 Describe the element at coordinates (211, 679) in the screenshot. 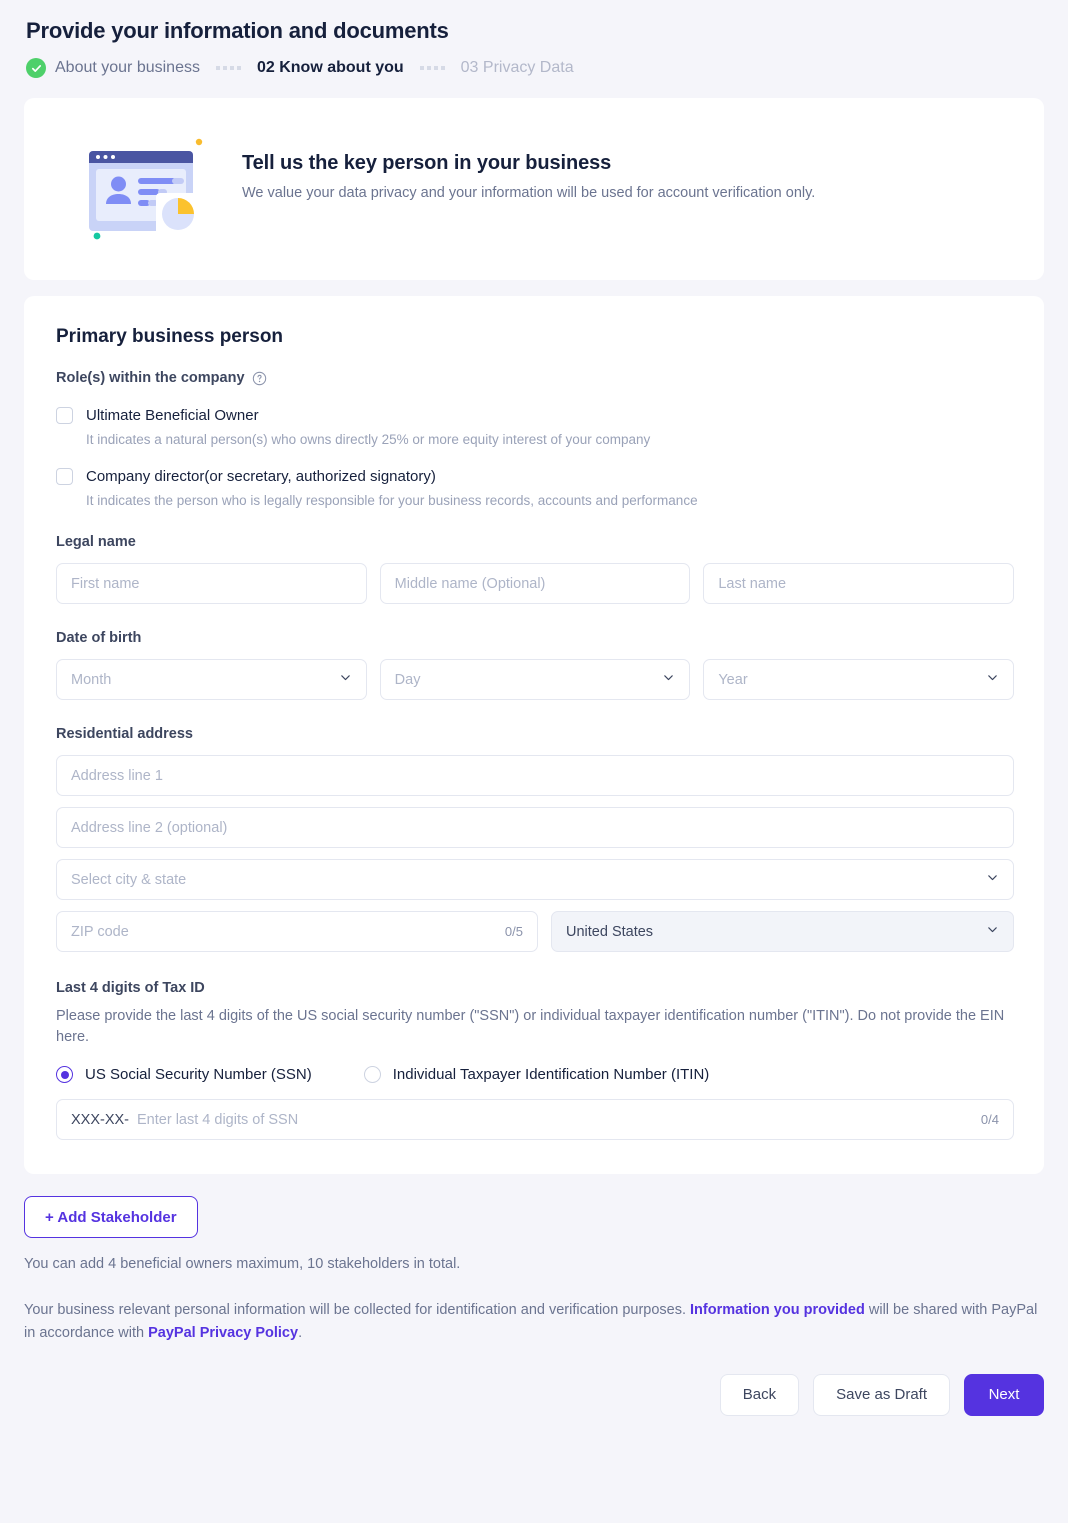

I see `month-select: Month` at that location.